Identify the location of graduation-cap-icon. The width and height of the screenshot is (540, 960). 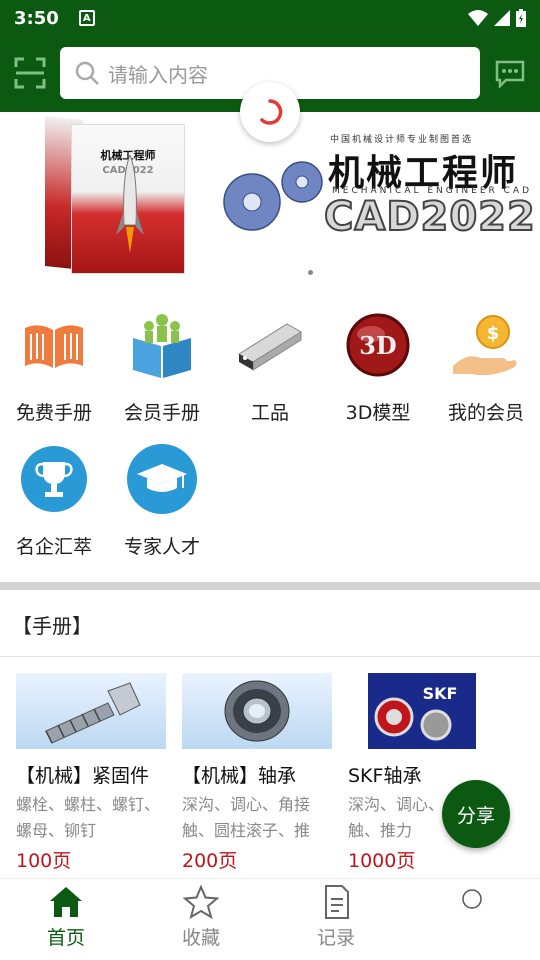
(162, 479).